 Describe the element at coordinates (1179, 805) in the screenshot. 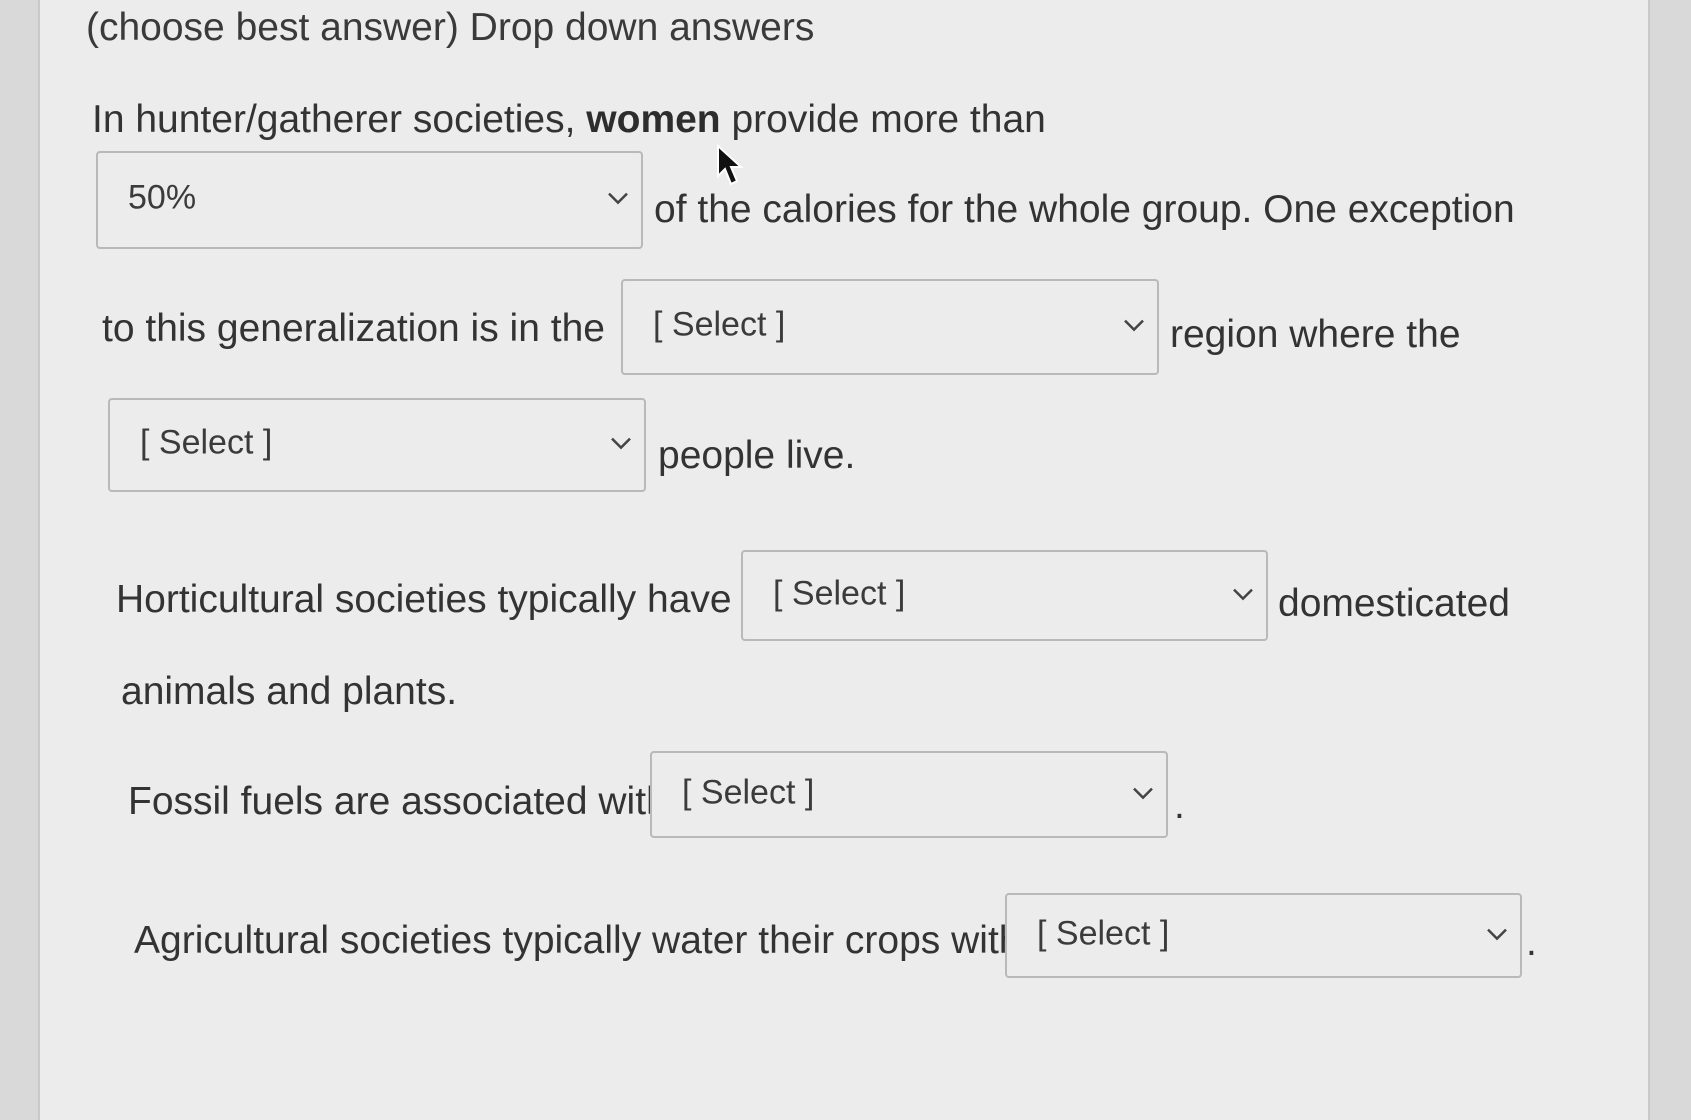

I see `q3-period: .` at that location.